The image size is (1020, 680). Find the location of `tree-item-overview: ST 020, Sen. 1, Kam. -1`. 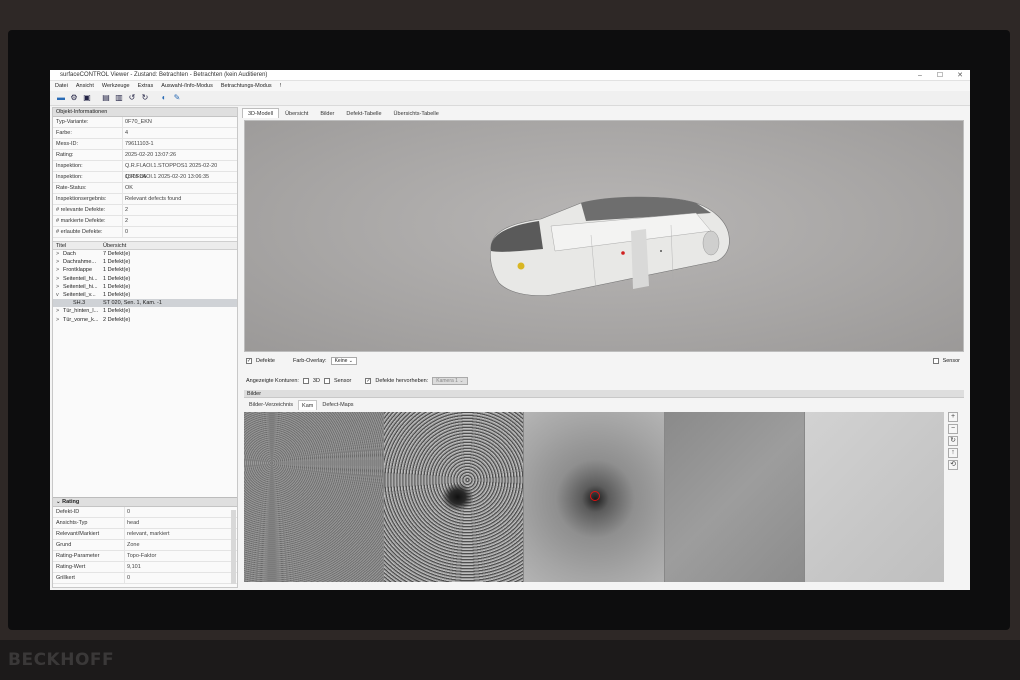

tree-item-overview: ST 020, Sen. 1, Kam. -1 is located at coordinates (132, 303).